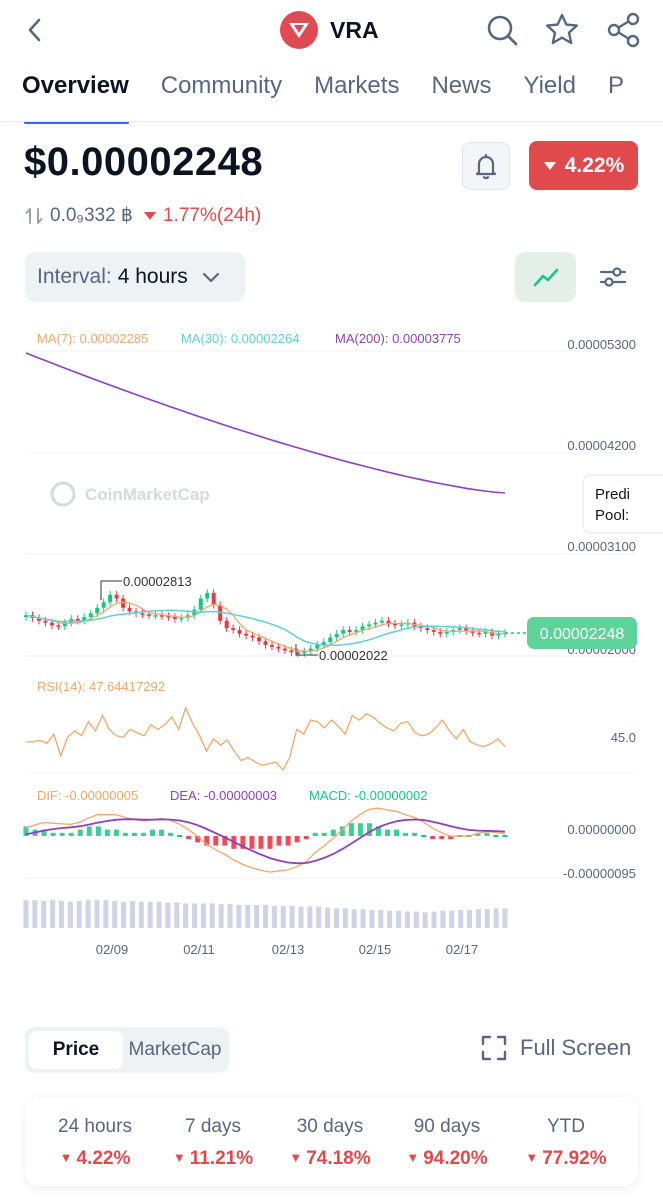 This screenshot has height=1200, width=663. What do you see at coordinates (299, 30) in the screenshot?
I see `vra-logo-icon` at bounding box center [299, 30].